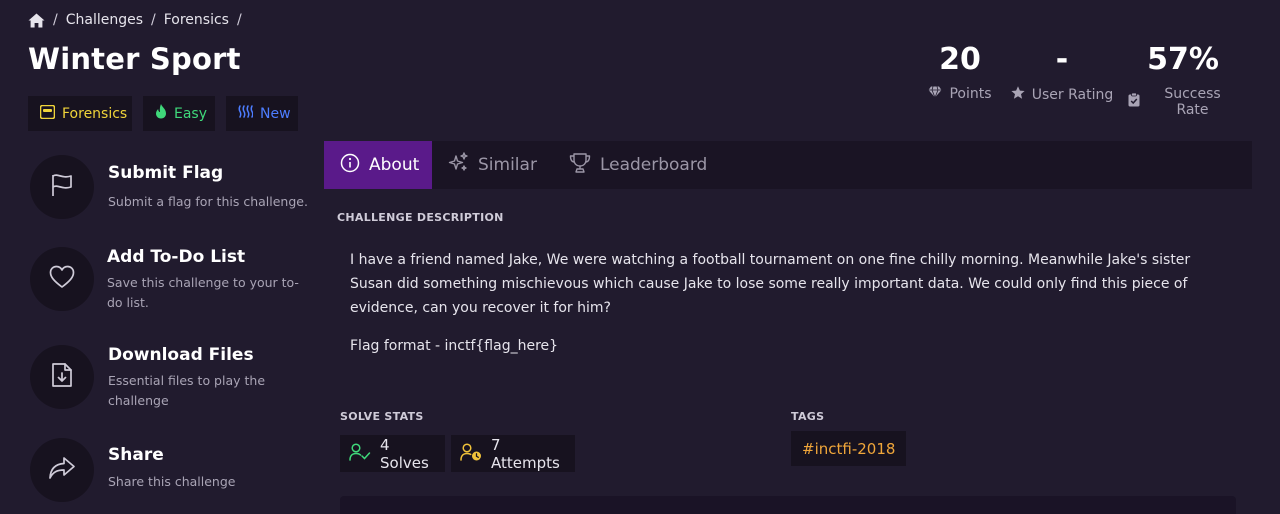  What do you see at coordinates (47, 113) in the screenshot?
I see `box-icon` at bounding box center [47, 113].